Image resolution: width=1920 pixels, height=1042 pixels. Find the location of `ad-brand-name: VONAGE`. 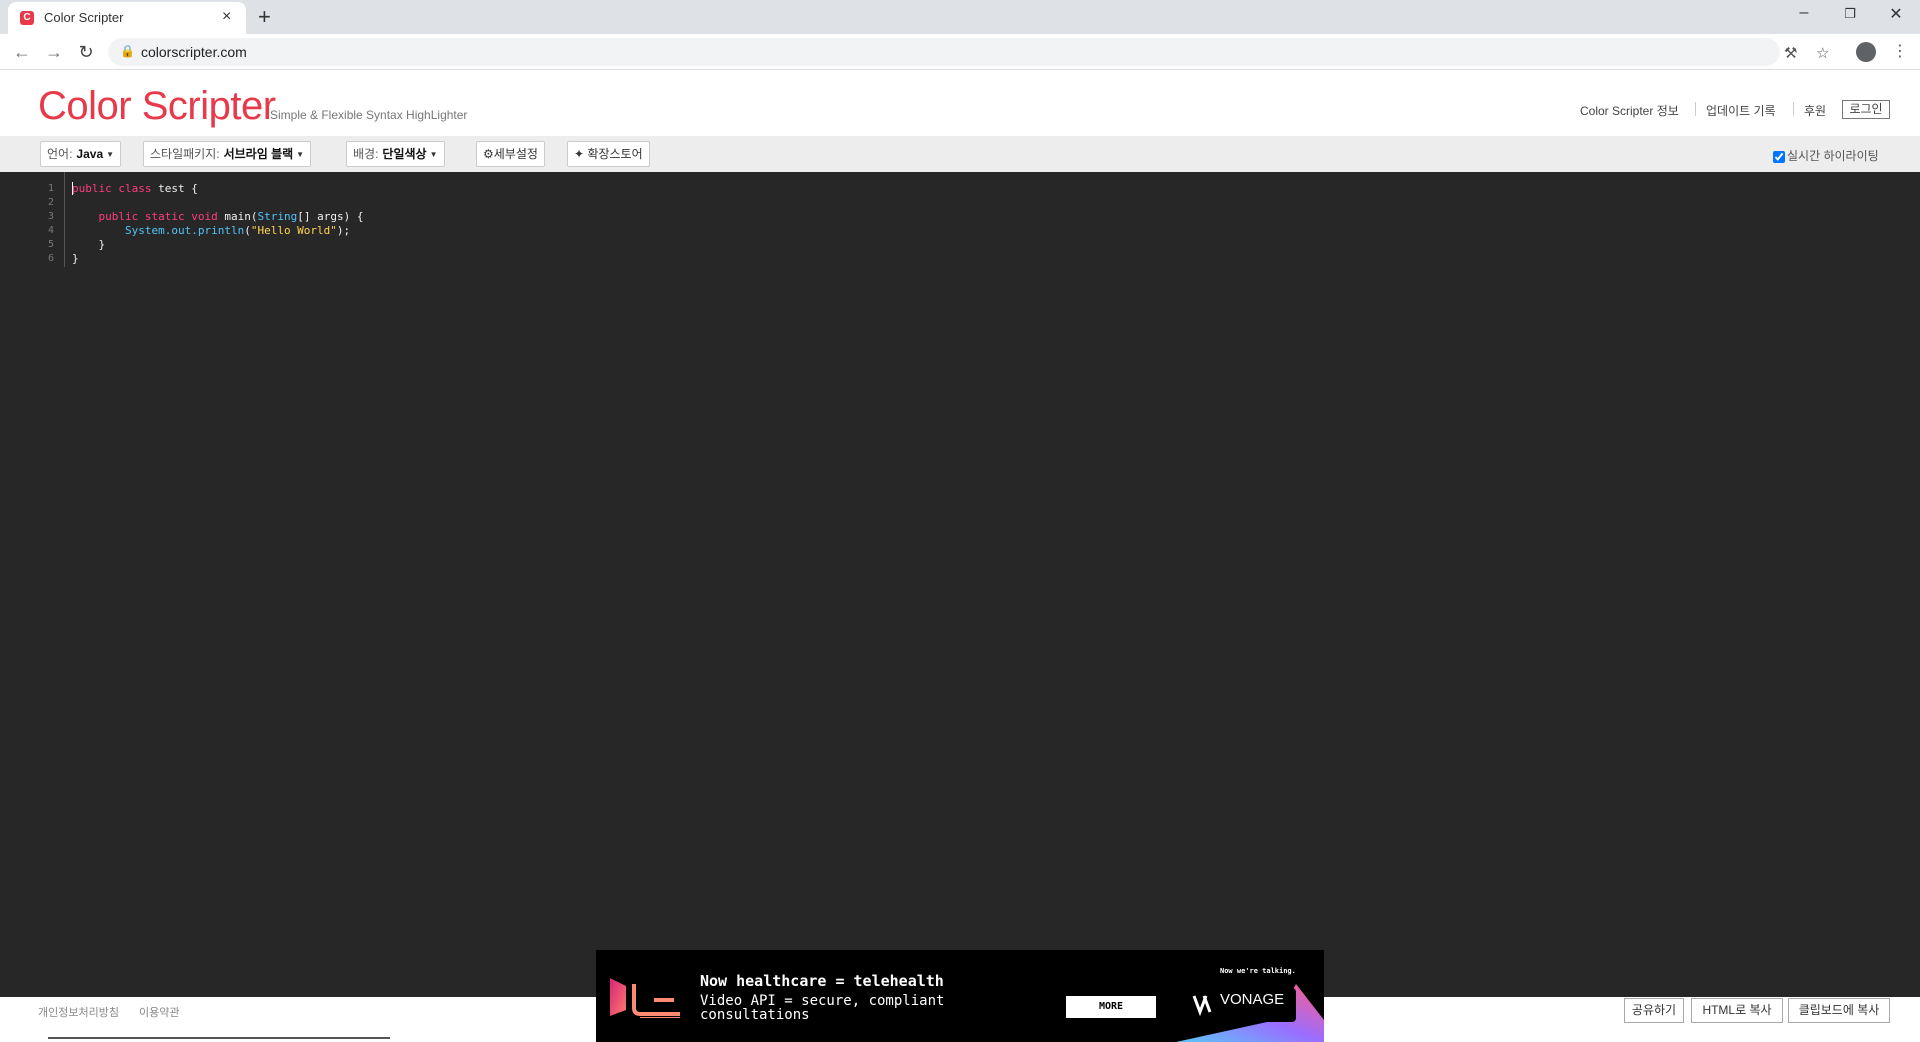

ad-brand-name: VONAGE is located at coordinates (1252, 999).